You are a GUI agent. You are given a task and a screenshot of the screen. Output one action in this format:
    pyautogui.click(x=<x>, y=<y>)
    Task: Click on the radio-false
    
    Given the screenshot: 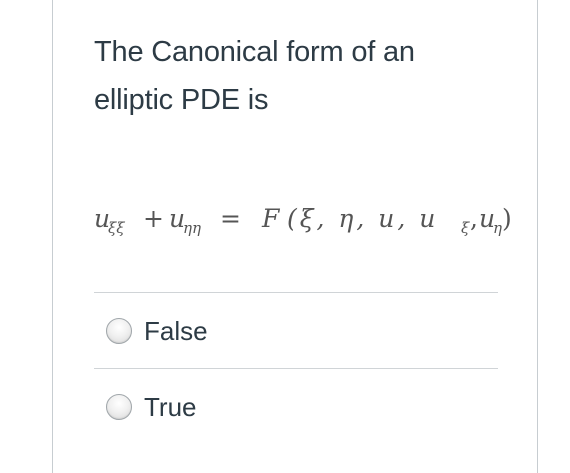 What is the action you would take?
    pyautogui.click(x=119, y=331)
    